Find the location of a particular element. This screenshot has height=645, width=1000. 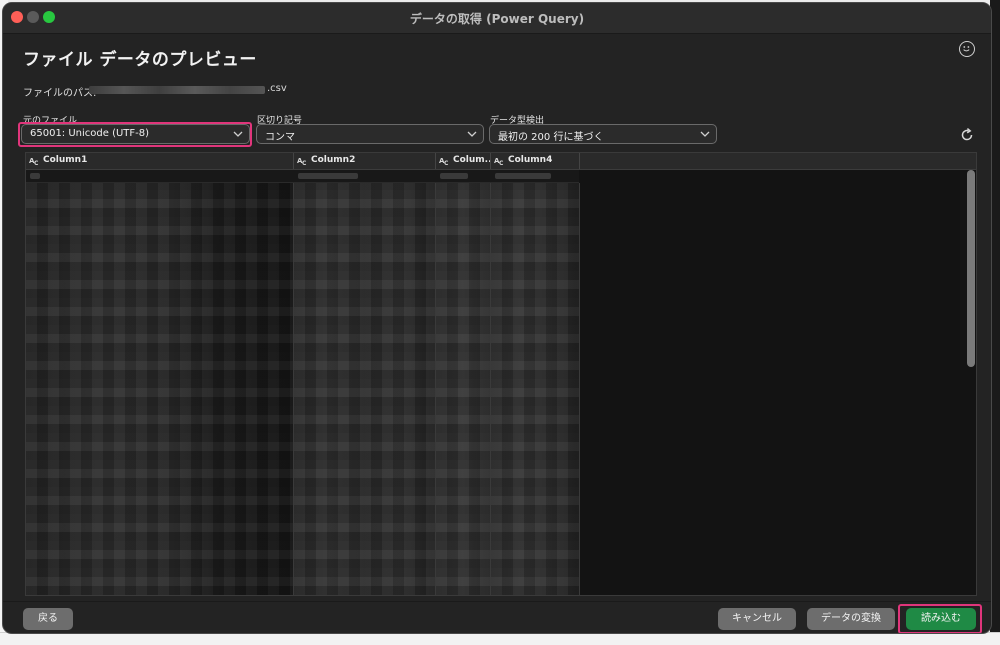

dialog-title: ファイル データのプレビュー is located at coordinates (140, 60).